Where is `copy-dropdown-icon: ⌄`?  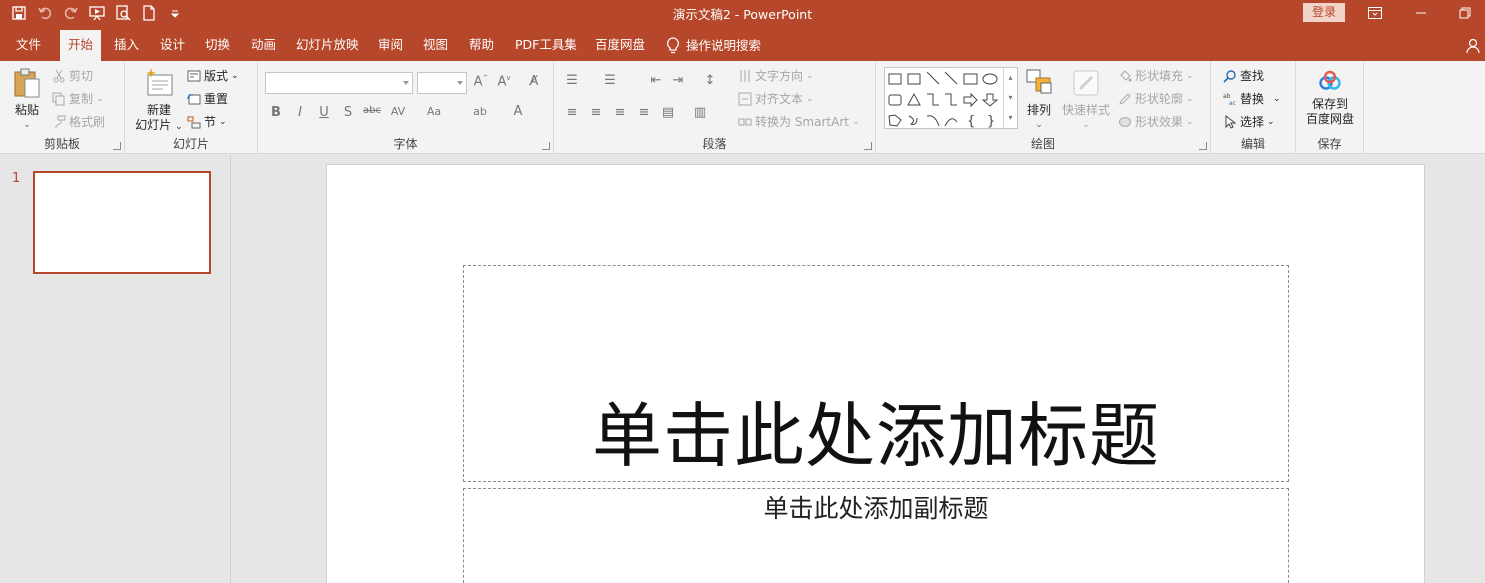
copy-dropdown-icon: ⌄ is located at coordinates (100, 99).